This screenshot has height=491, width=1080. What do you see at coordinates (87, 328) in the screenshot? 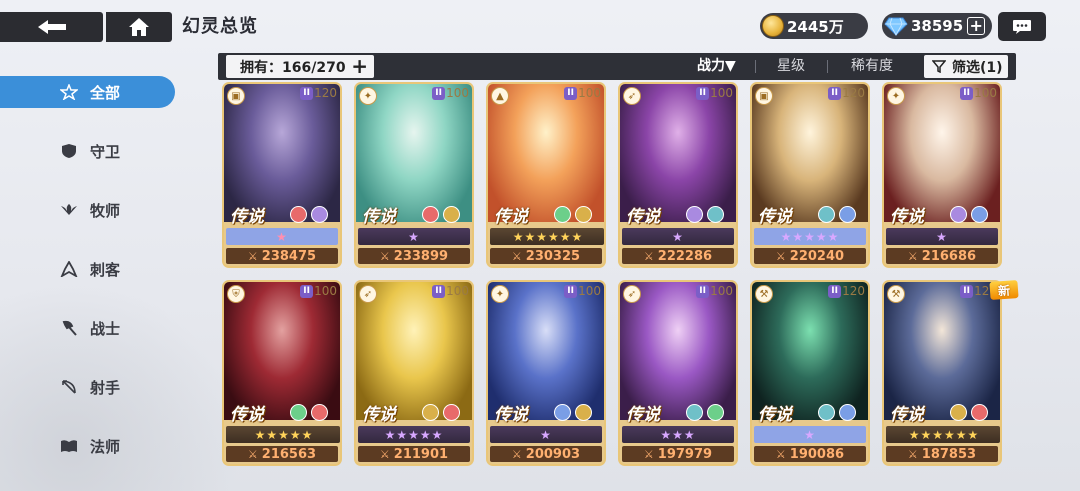
I see `sidebar-item-warrior: 战士` at bounding box center [87, 328].